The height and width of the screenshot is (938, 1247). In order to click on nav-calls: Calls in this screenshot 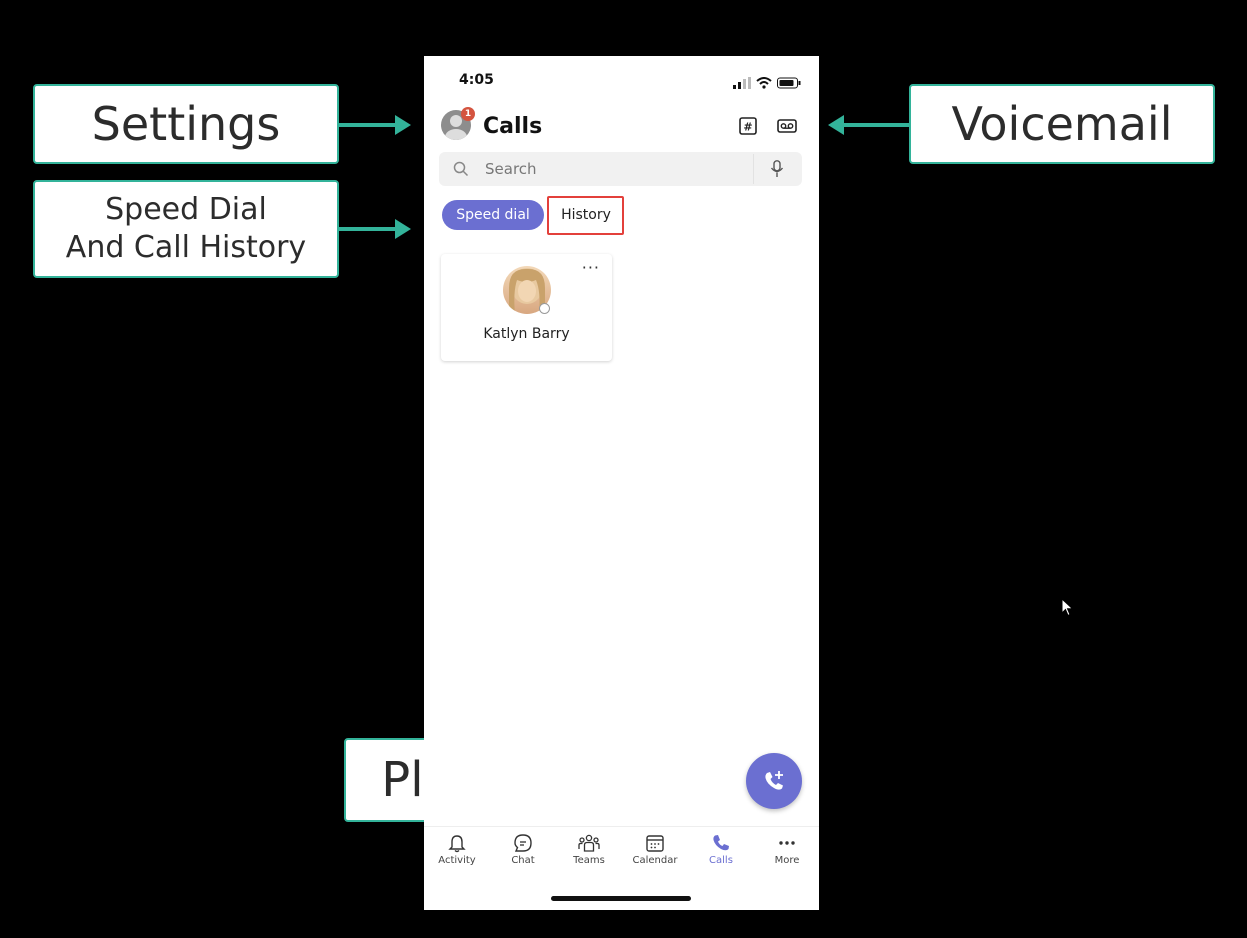, I will do `click(721, 849)`.